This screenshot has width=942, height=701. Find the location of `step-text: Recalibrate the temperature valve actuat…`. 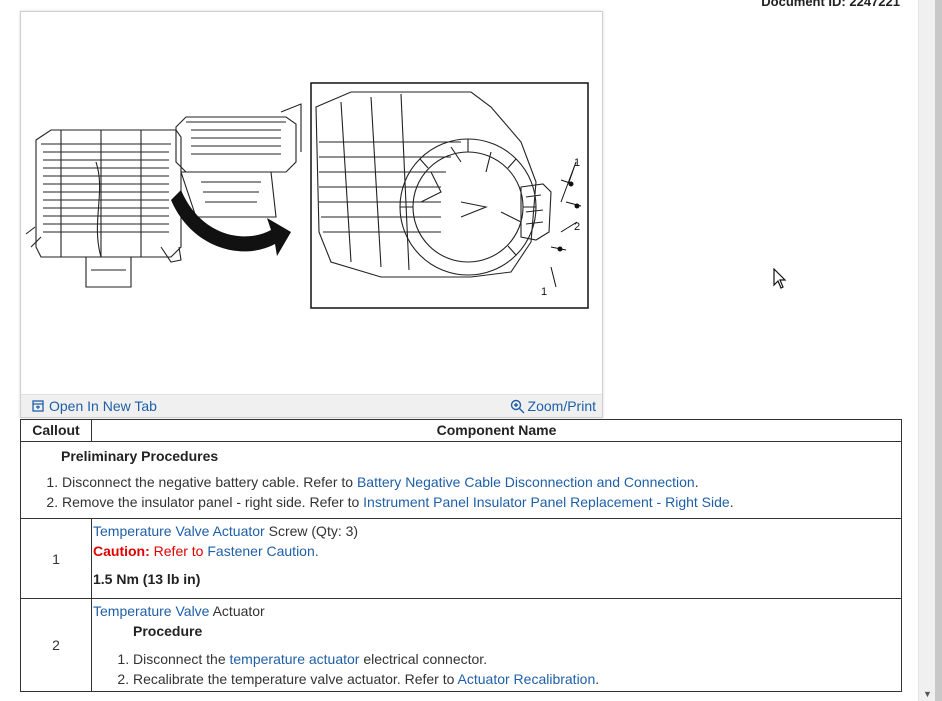

step-text: Recalibrate the temperature valve actuat… is located at coordinates (295, 679).